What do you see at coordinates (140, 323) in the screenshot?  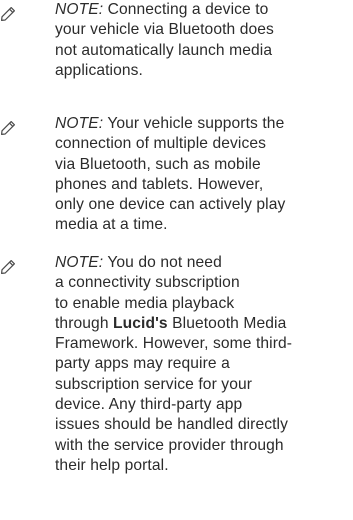 I see `brand-name: Lucid's` at bounding box center [140, 323].